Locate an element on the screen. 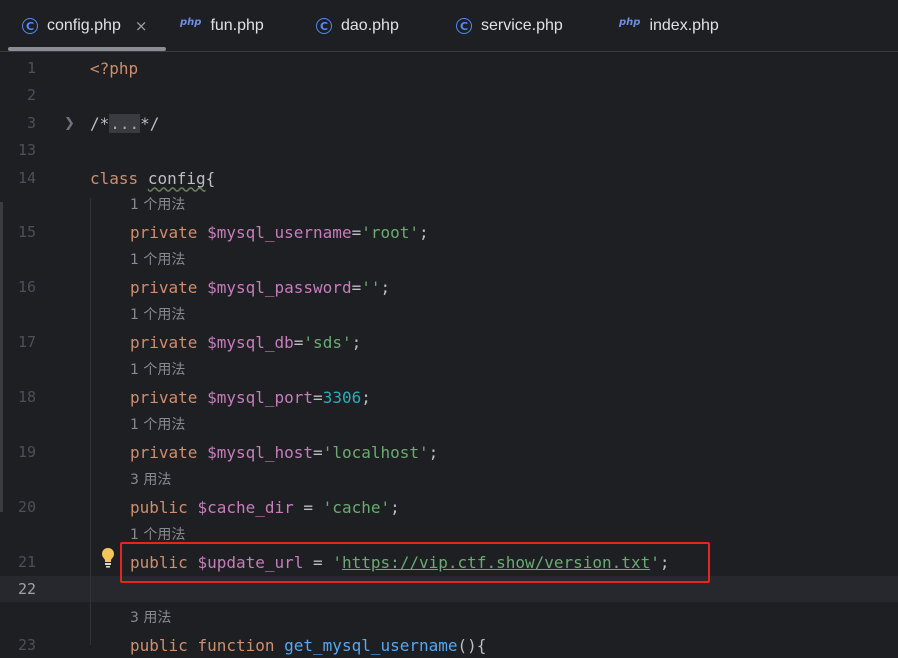 The height and width of the screenshot is (658, 898). variable: $mysql_db is located at coordinates (250, 342).